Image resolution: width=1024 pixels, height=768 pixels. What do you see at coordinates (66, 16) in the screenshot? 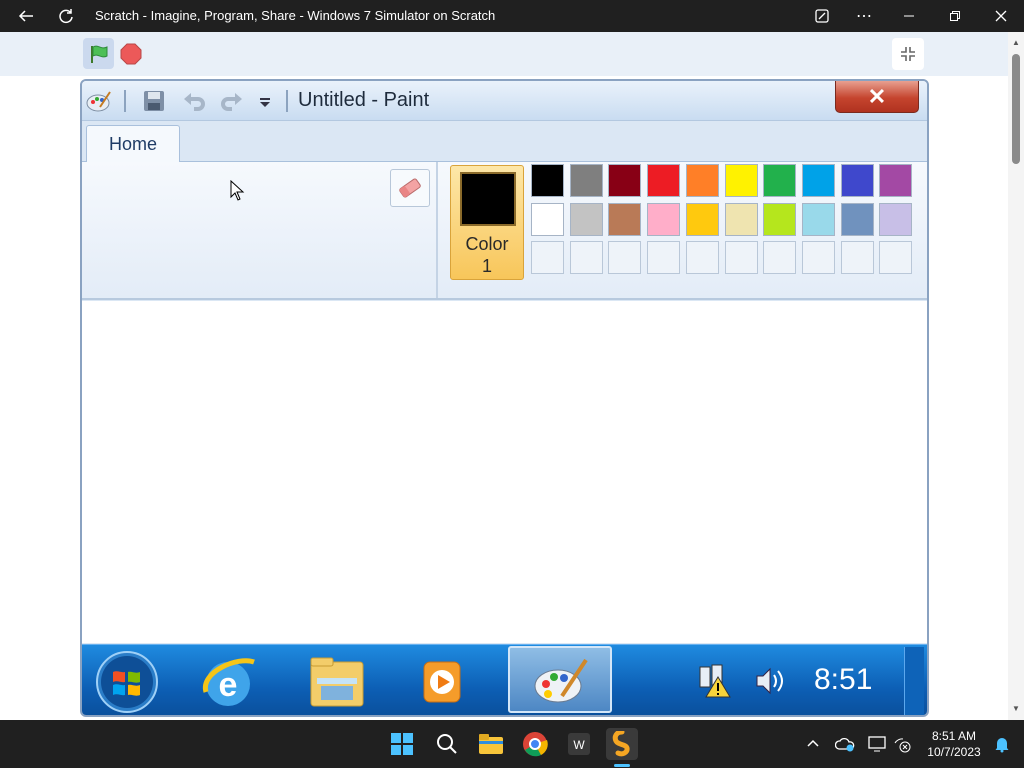
I see `refresh-icon` at bounding box center [66, 16].